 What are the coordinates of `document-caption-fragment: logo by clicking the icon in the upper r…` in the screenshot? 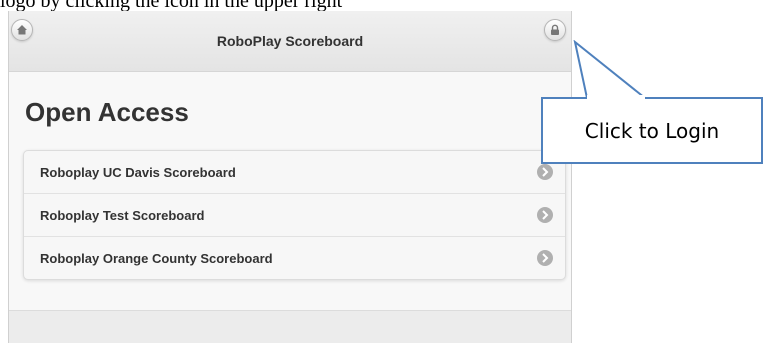 It's located at (171, 5).